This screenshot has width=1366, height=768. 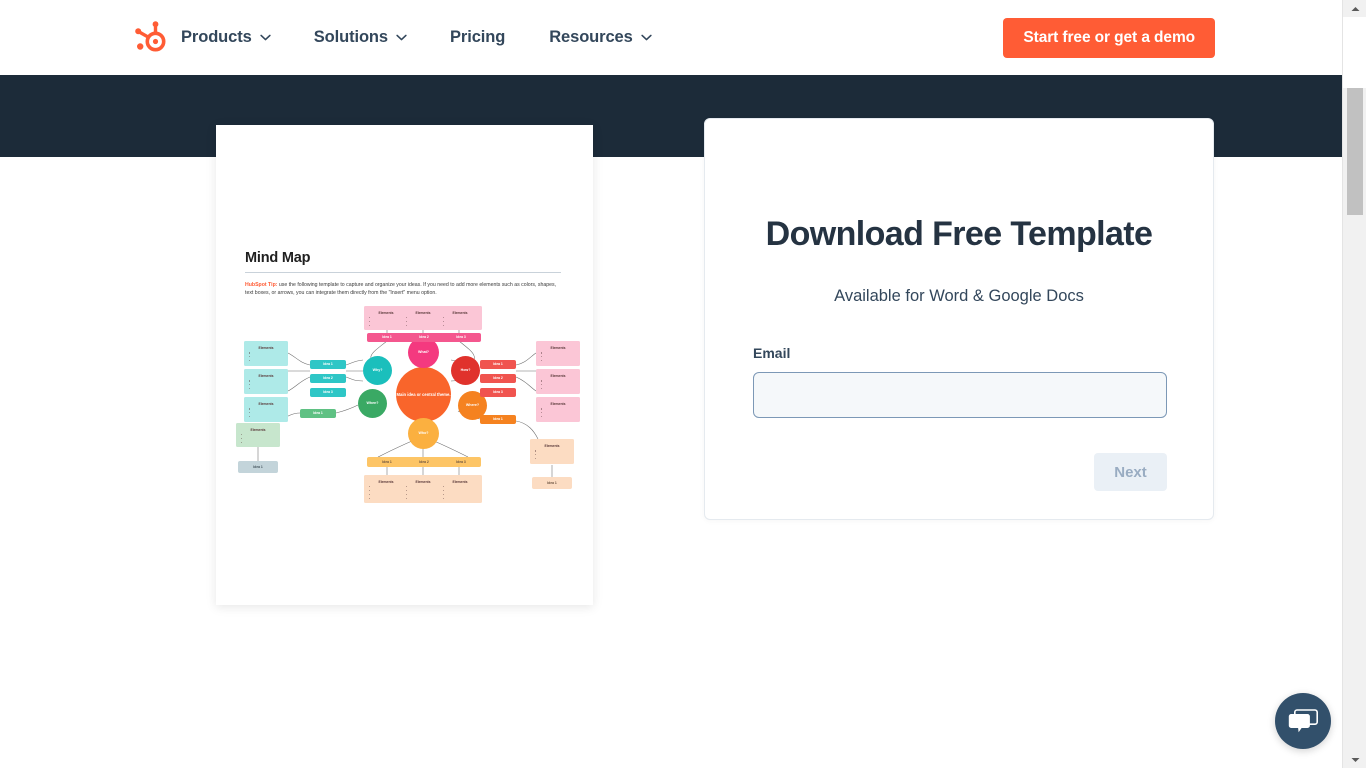 I want to click on document-title-divider, so click(x=403, y=272).